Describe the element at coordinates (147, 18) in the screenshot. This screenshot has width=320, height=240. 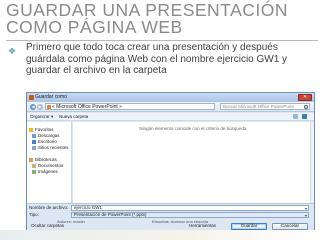
I see `slide-title: GUARDAR UNA PRESENTACIÓN COMO PÁGINA WEB` at that location.